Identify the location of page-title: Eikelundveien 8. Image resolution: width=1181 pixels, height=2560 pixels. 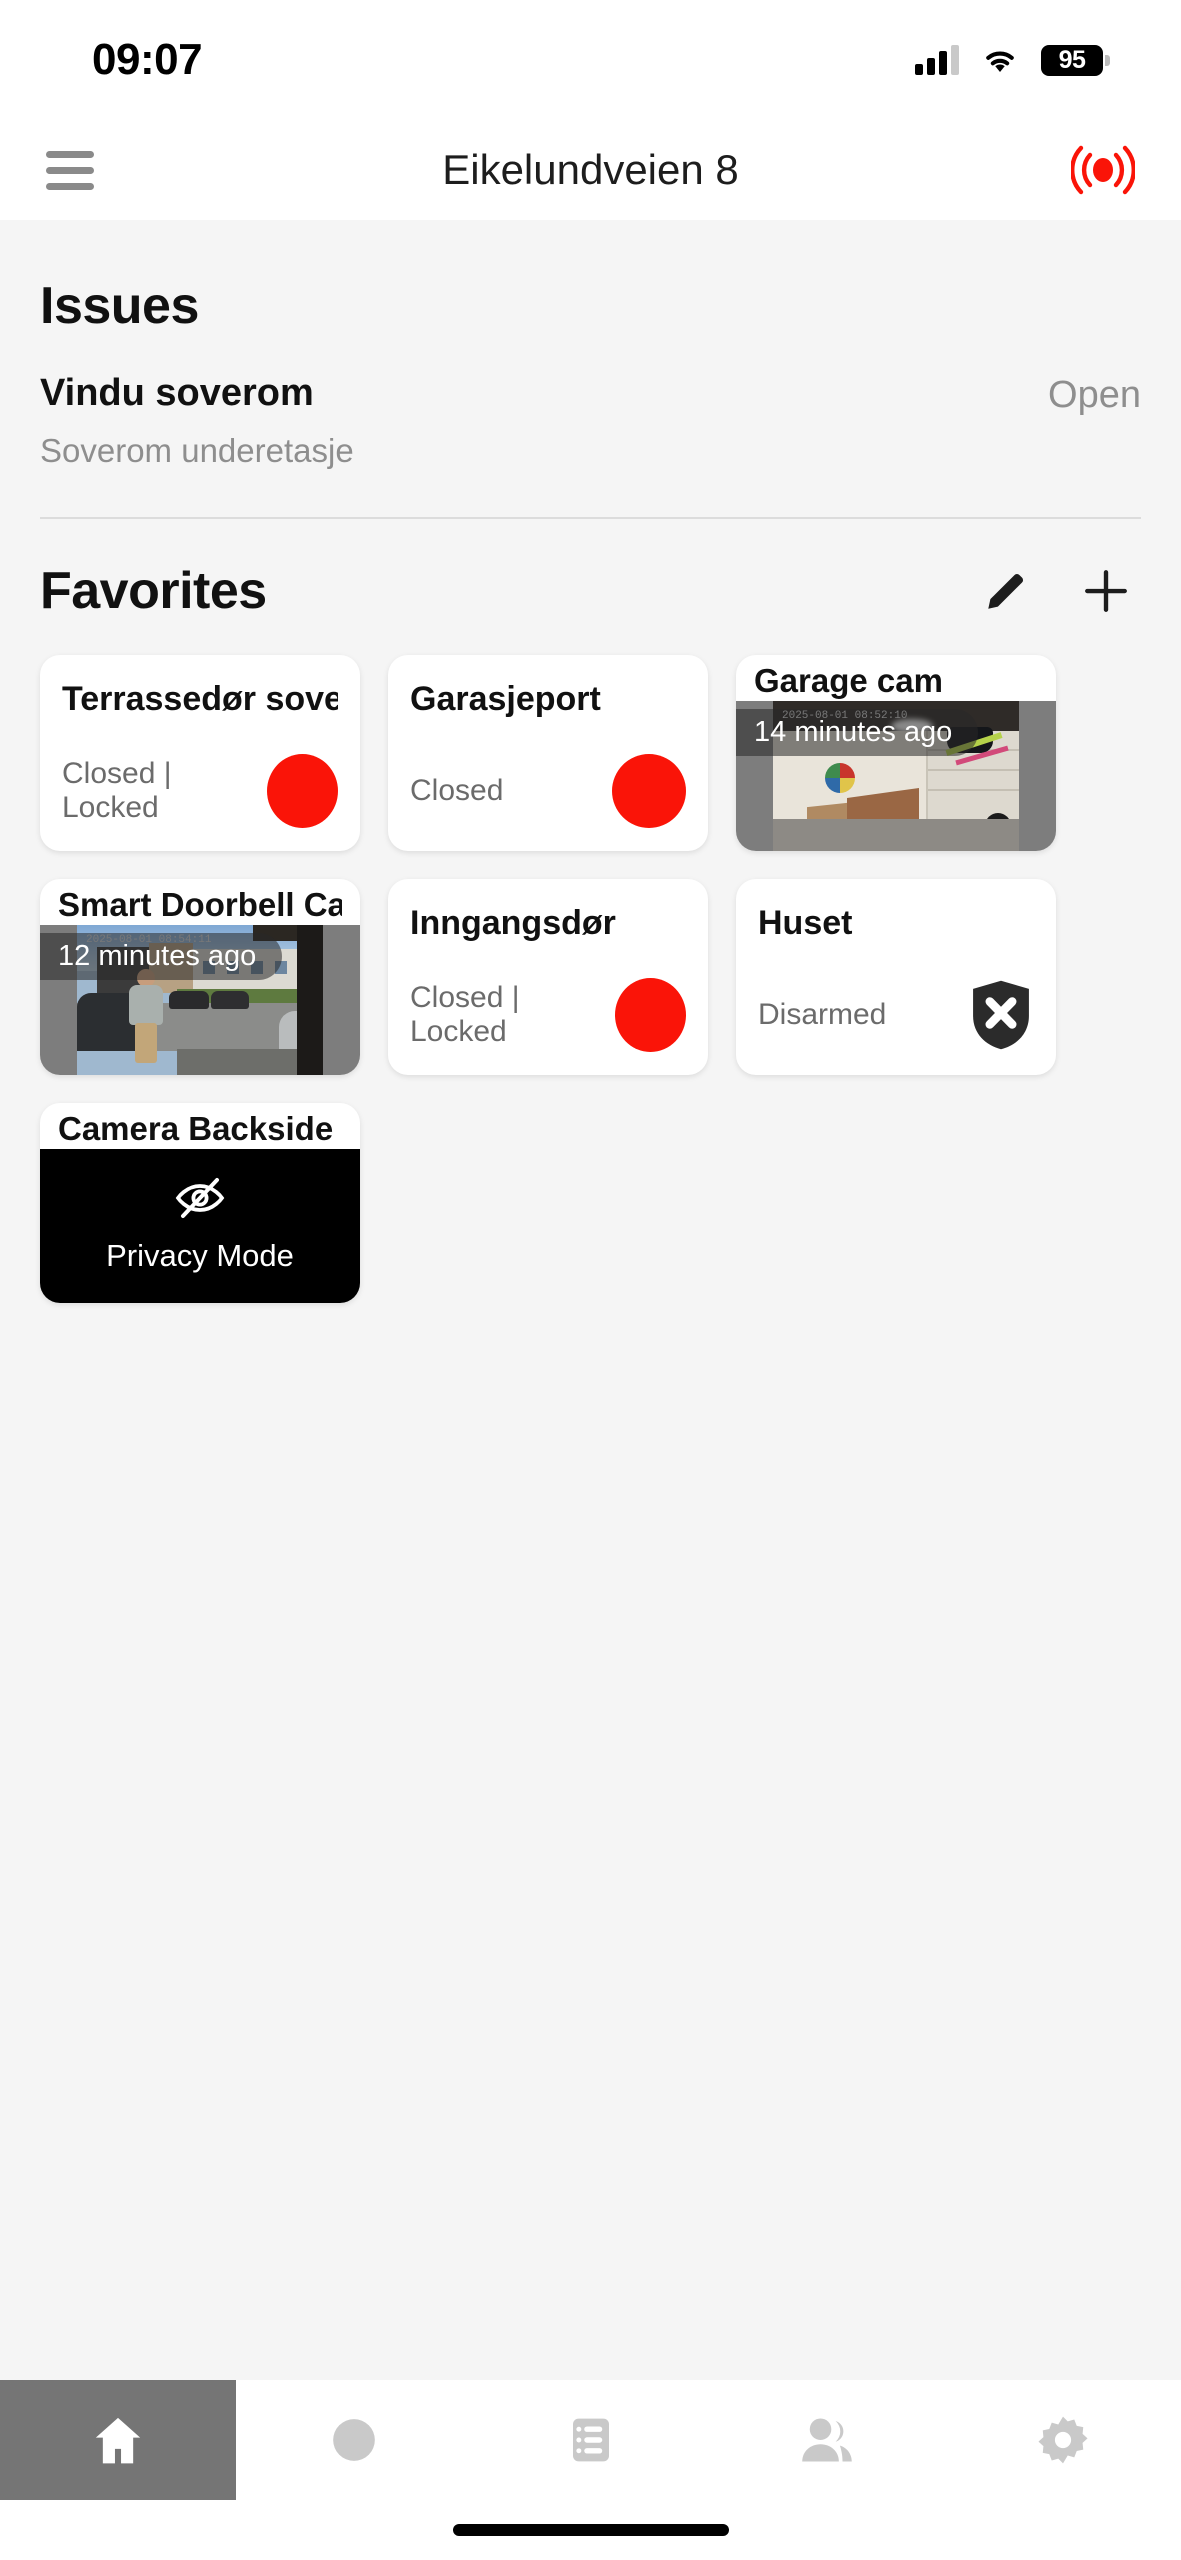
(590, 169).